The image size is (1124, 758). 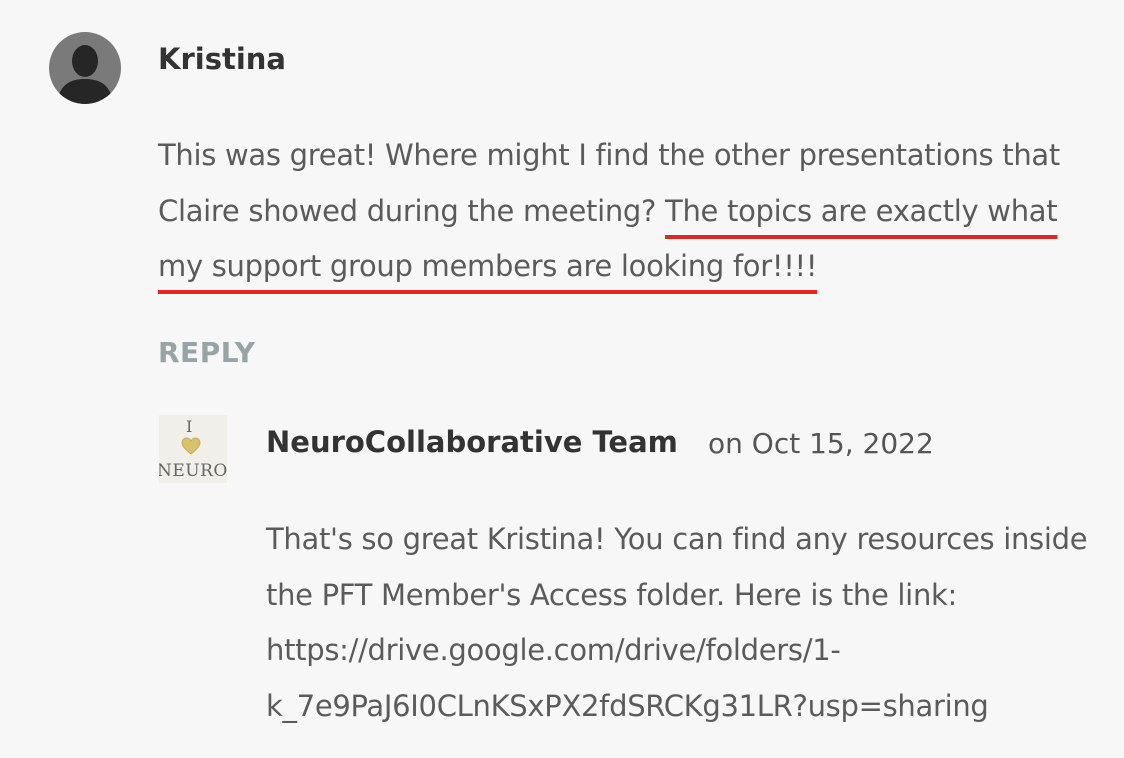 I want to click on person-silhouette-icon, so click(x=85, y=74).